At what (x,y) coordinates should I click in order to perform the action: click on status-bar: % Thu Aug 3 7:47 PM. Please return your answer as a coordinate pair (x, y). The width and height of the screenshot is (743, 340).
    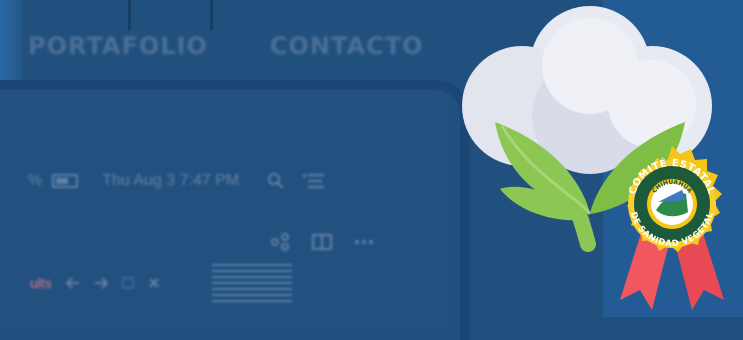
    Looking at the image, I should click on (176, 181).